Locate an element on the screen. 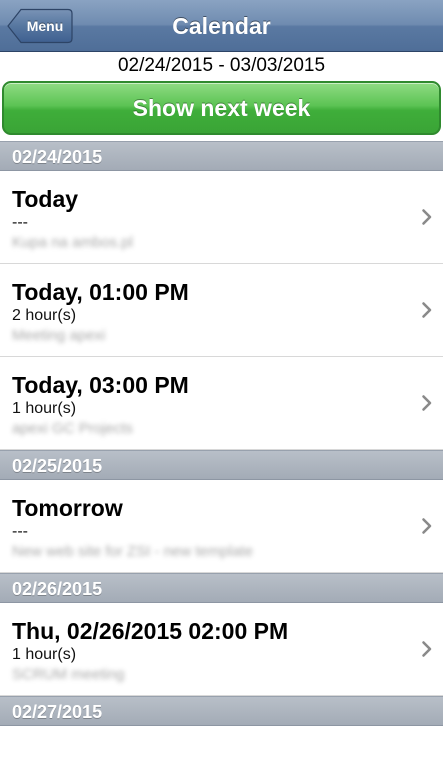  show-next-week-button: Show next week is located at coordinates (221, 108).